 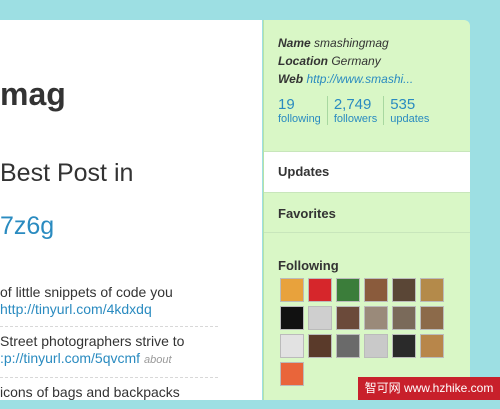 What do you see at coordinates (158, 360) in the screenshot?
I see `timeline-item-meta: about` at bounding box center [158, 360].